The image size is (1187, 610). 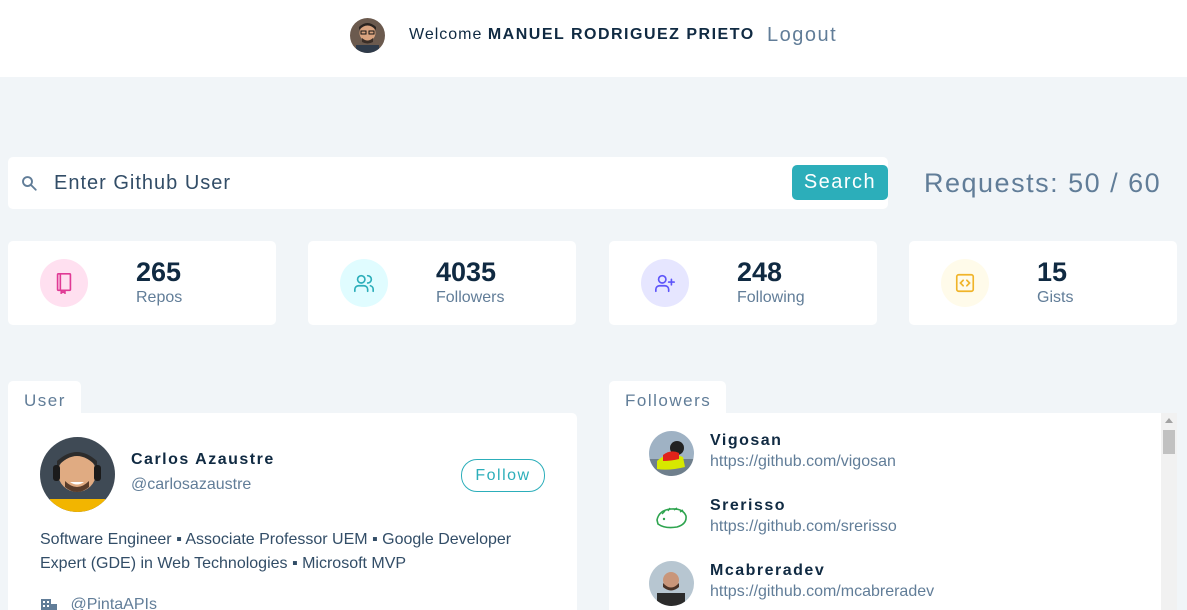 What do you see at coordinates (503, 475) in the screenshot?
I see `follow-button: Follow` at bounding box center [503, 475].